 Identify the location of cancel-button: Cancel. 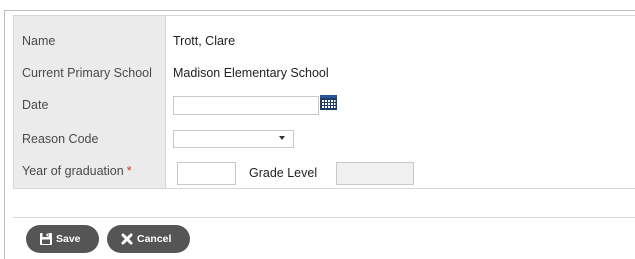
(148, 239).